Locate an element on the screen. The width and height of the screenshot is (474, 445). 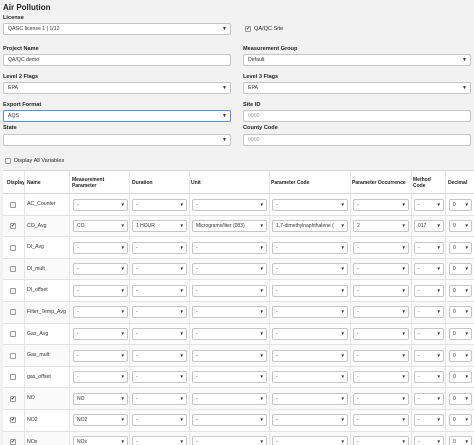
parameter-occurrence-select: 2 ▼ is located at coordinates (381, 226).